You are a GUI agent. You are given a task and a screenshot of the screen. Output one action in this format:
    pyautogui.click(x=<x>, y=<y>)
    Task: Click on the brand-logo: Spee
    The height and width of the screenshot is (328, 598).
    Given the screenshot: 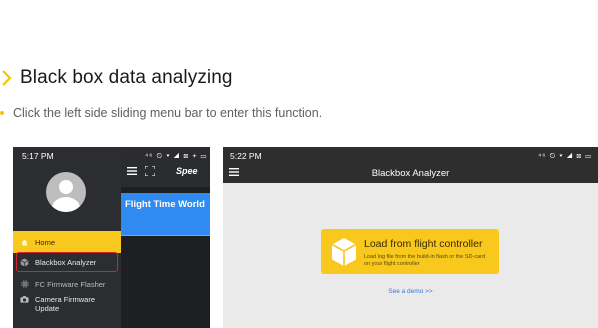 What is the action you would take?
    pyautogui.click(x=187, y=171)
    